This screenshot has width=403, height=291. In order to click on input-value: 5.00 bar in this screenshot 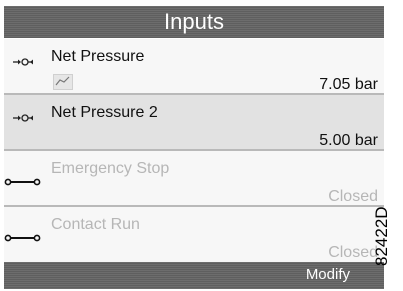, I will do `click(348, 140)`.